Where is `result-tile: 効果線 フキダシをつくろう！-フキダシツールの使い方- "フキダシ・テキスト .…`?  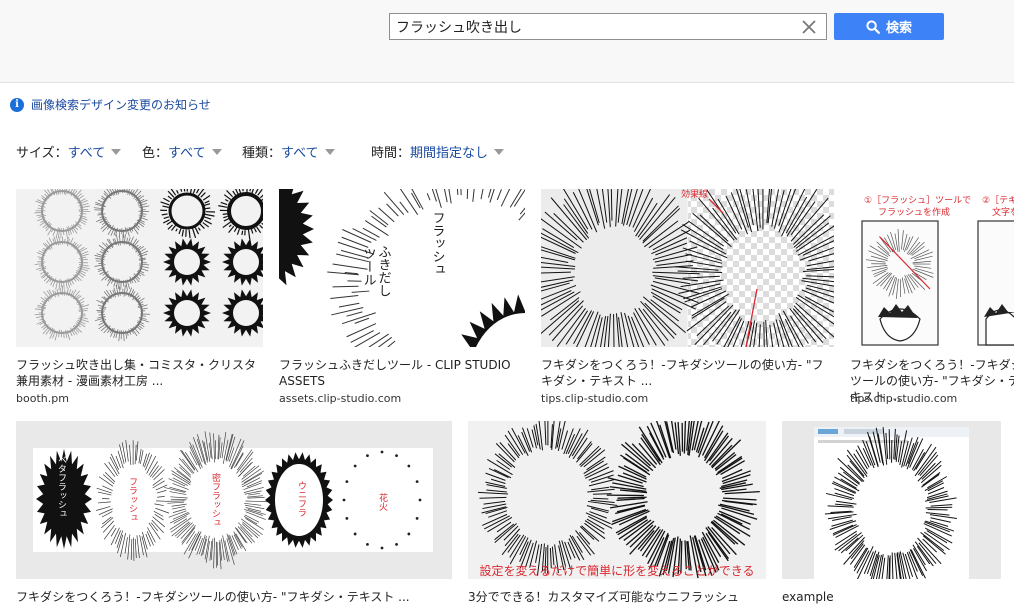
result-tile: 効果線 フキダシをつくろう！-フキダシツールの使い方- "フキダシ・テキスト .… is located at coordinates (687, 299).